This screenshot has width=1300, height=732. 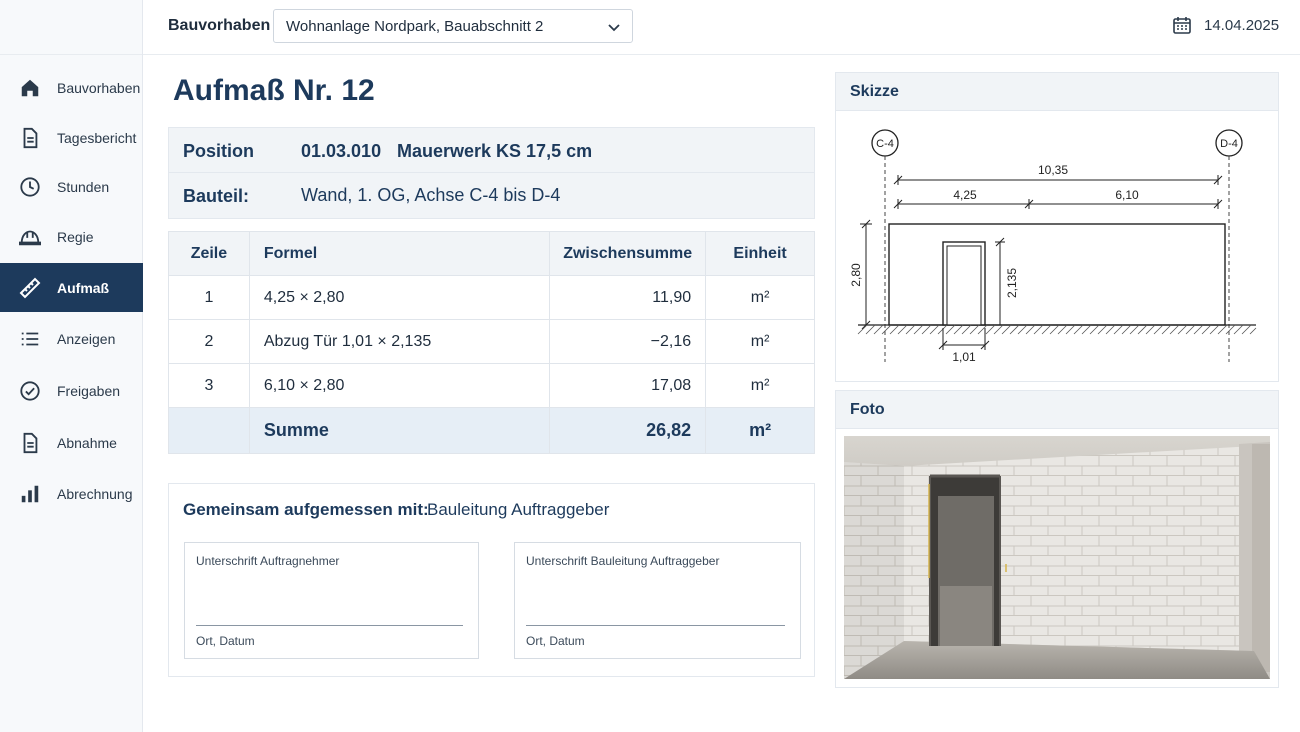 I want to click on column-header-einheit: Einheit, so click(x=760, y=253).